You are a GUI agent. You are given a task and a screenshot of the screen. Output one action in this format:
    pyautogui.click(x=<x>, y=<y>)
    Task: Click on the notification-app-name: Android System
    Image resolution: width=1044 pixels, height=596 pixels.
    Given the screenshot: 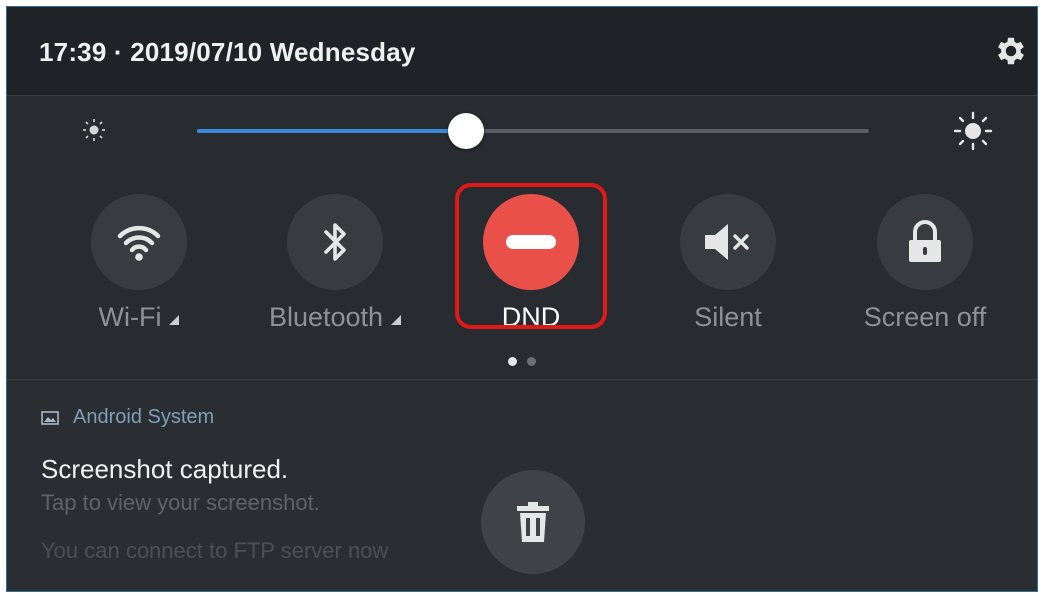 What is the action you would take?
    pyautogui.click(x=144, y=417)
    